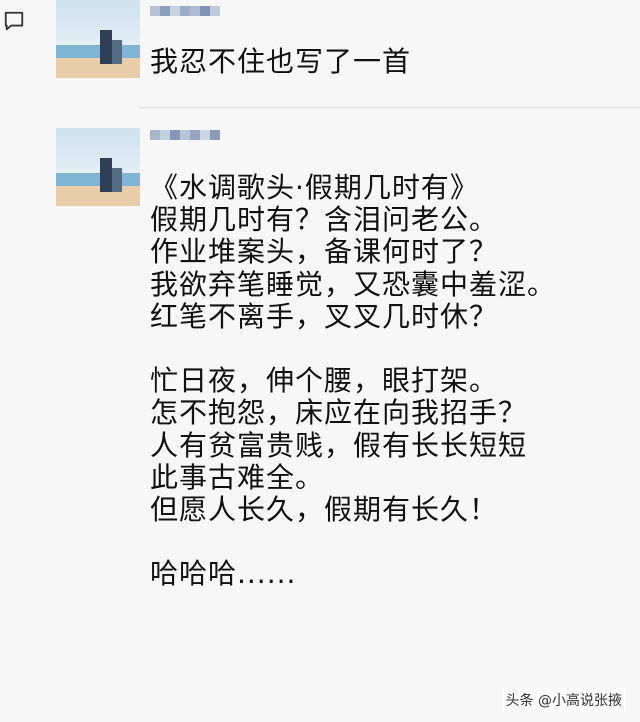 The height and width of the screenshot is (722, 640). What do you see at coordinates (237, 477) in the screenshot?
I see `poem-line: 此事古难全。` at bounding box center [237, 477].